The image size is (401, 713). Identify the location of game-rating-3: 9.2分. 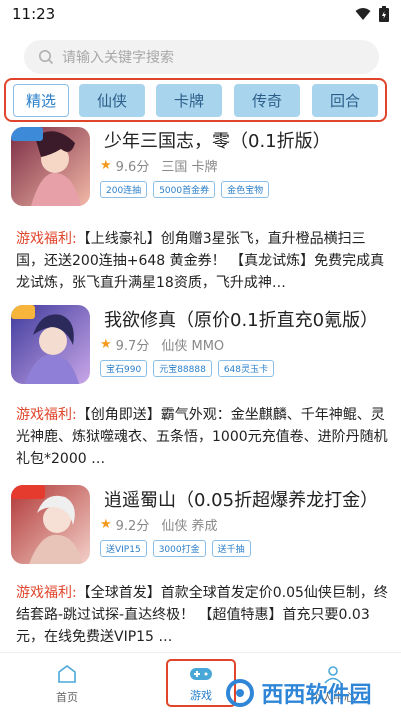
(132, 526).